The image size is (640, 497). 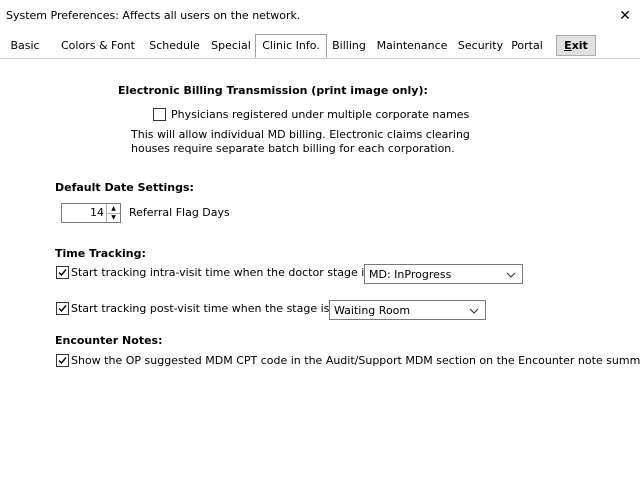 I want to click on post-visit-checkbox, so click(x=62, y=308).